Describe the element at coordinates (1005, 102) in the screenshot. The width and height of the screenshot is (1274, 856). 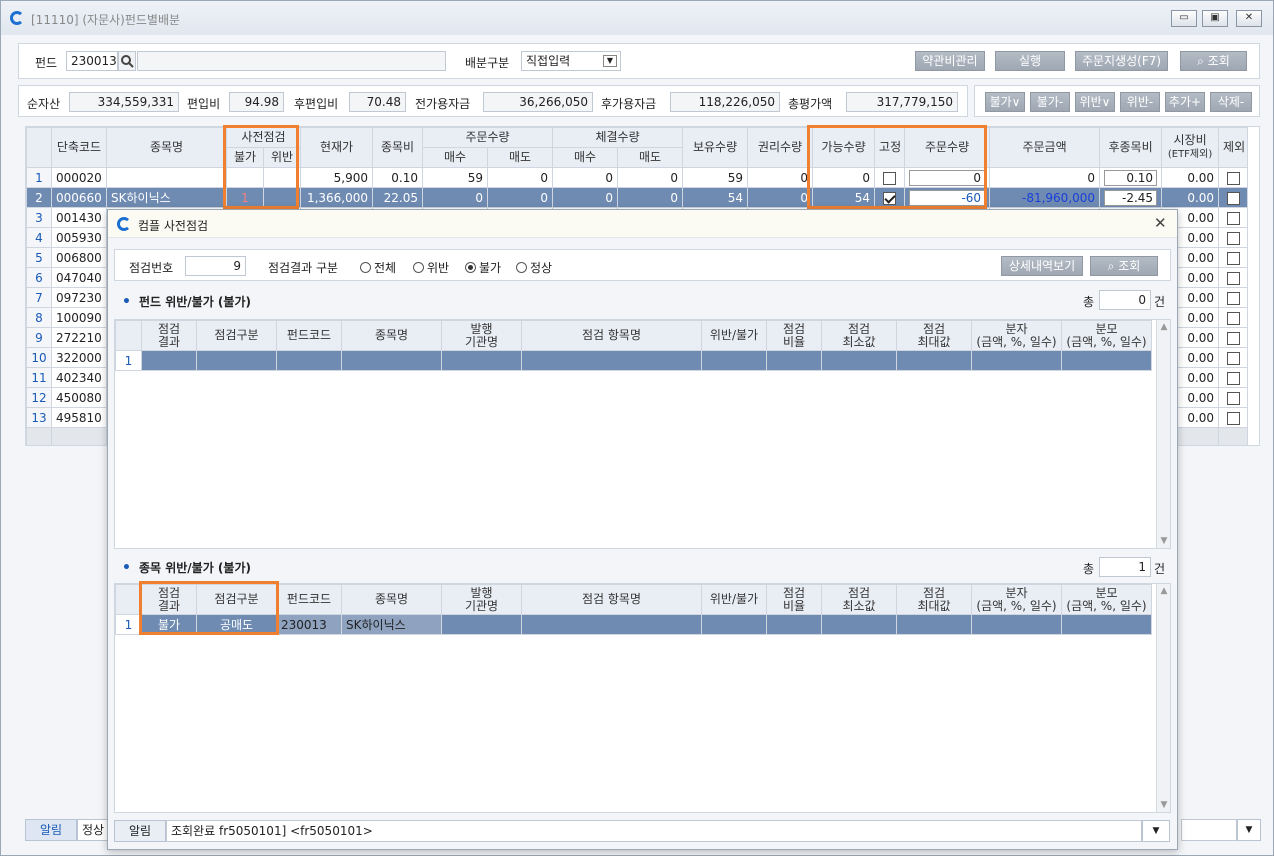
I see `bulga-toggle-button: 불가∨` at that location.